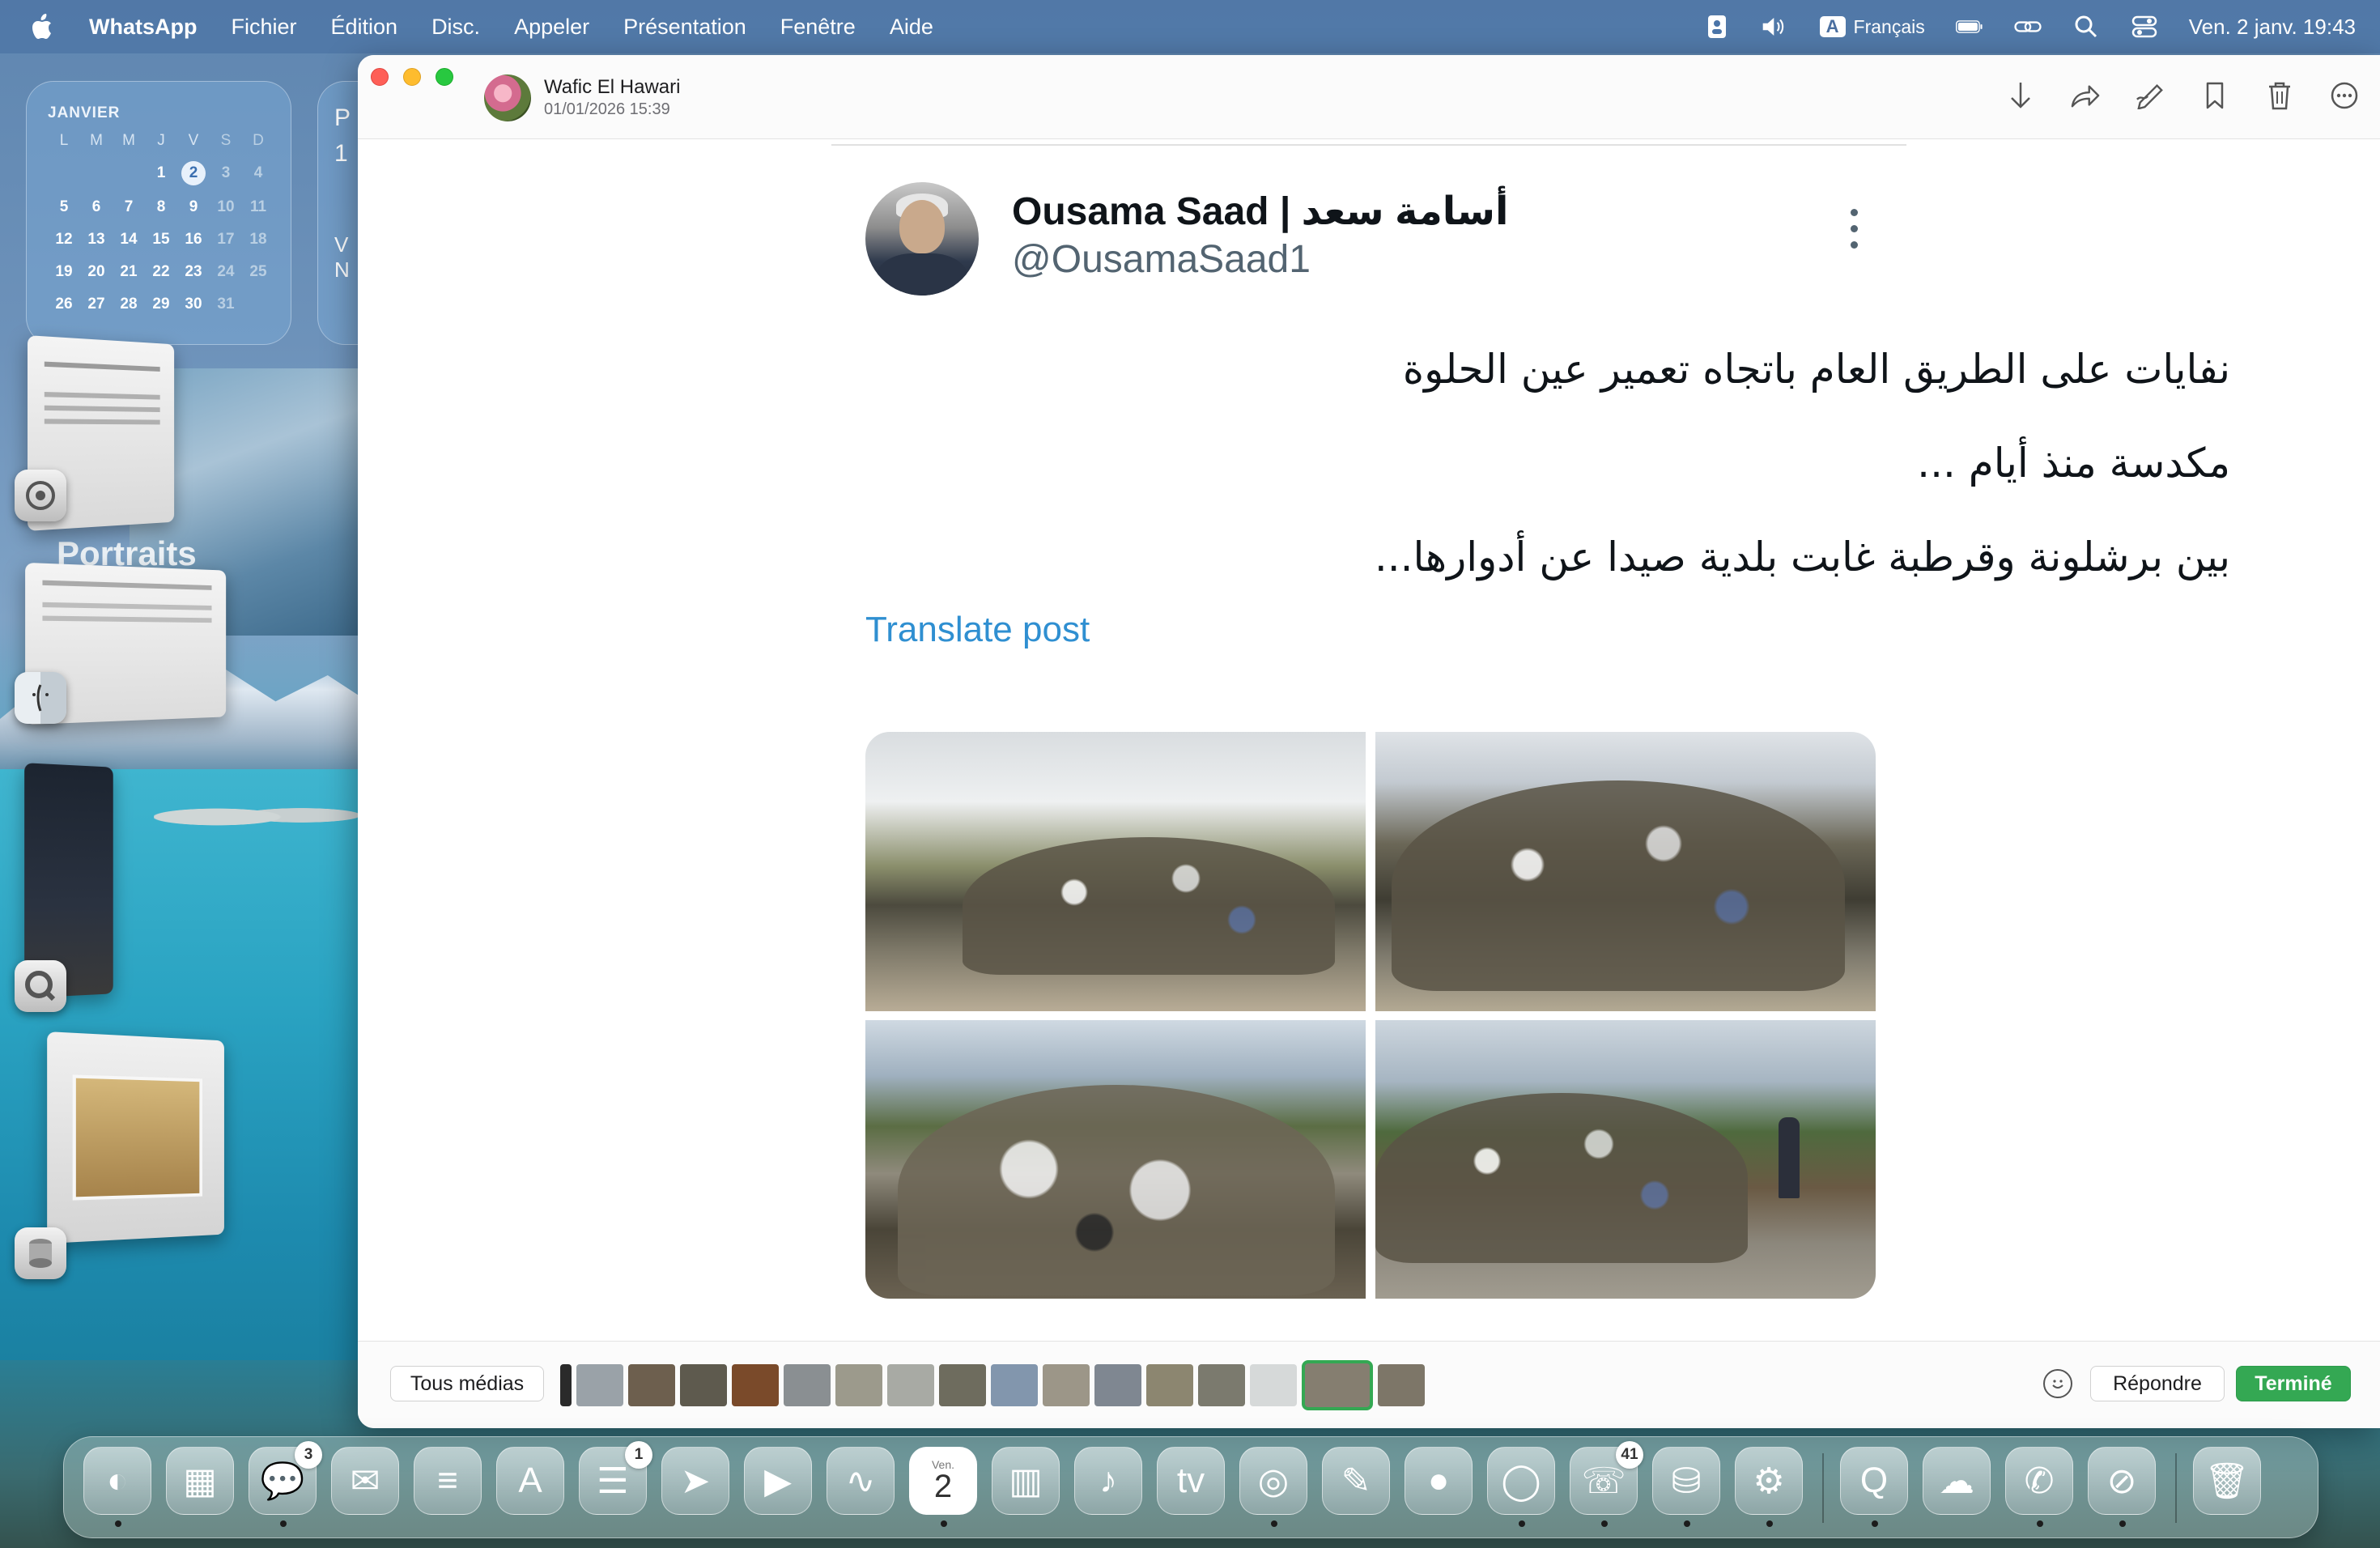  Describe the element at coordinates (40, 495) in the screenshot. I see `settings-app-icon` at that location.